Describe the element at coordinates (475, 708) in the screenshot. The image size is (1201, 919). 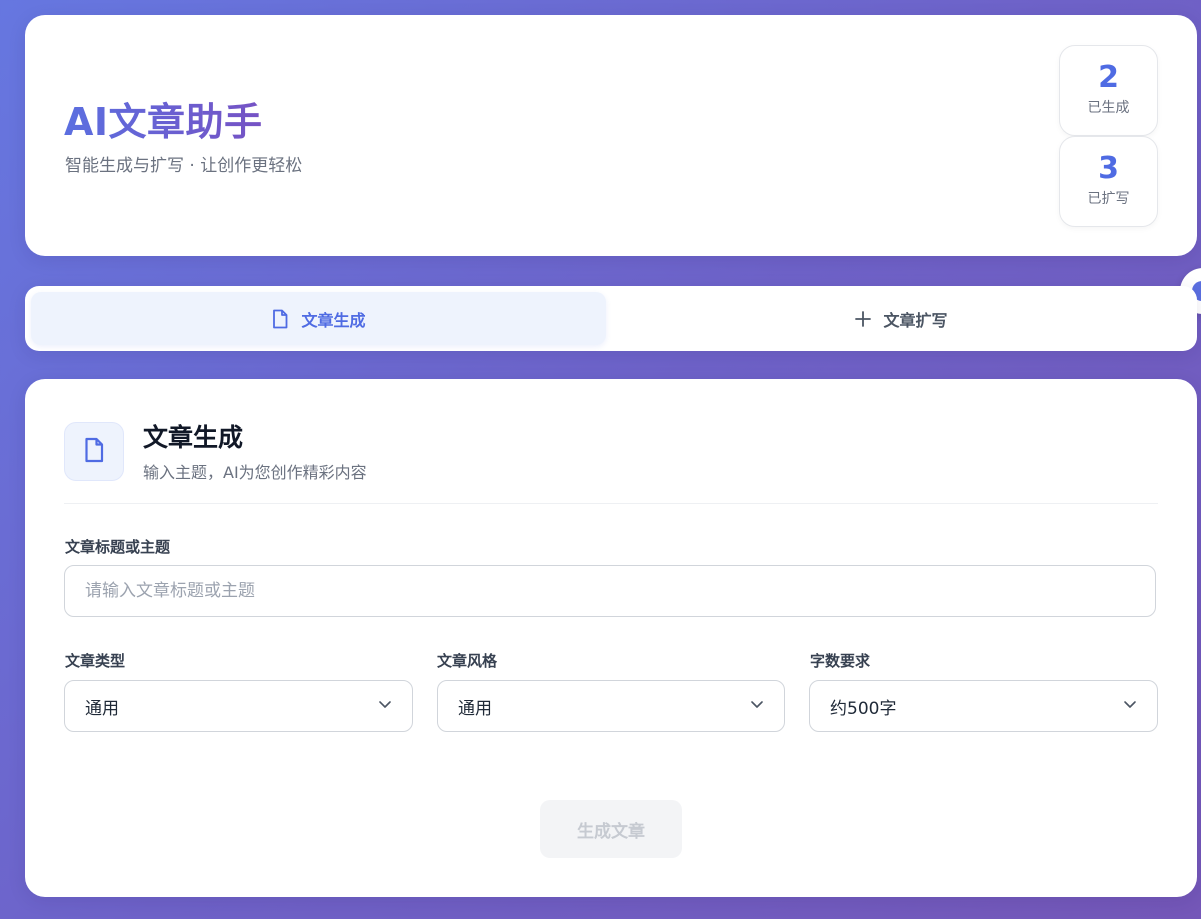
I see `style-select-value: 通用` at that location.